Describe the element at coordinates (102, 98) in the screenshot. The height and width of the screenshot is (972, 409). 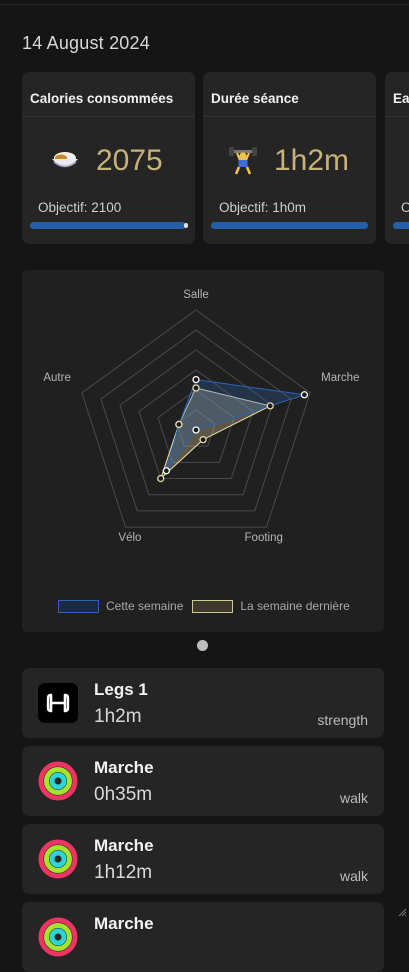
I see `card-title: Calories consommées` at that location.